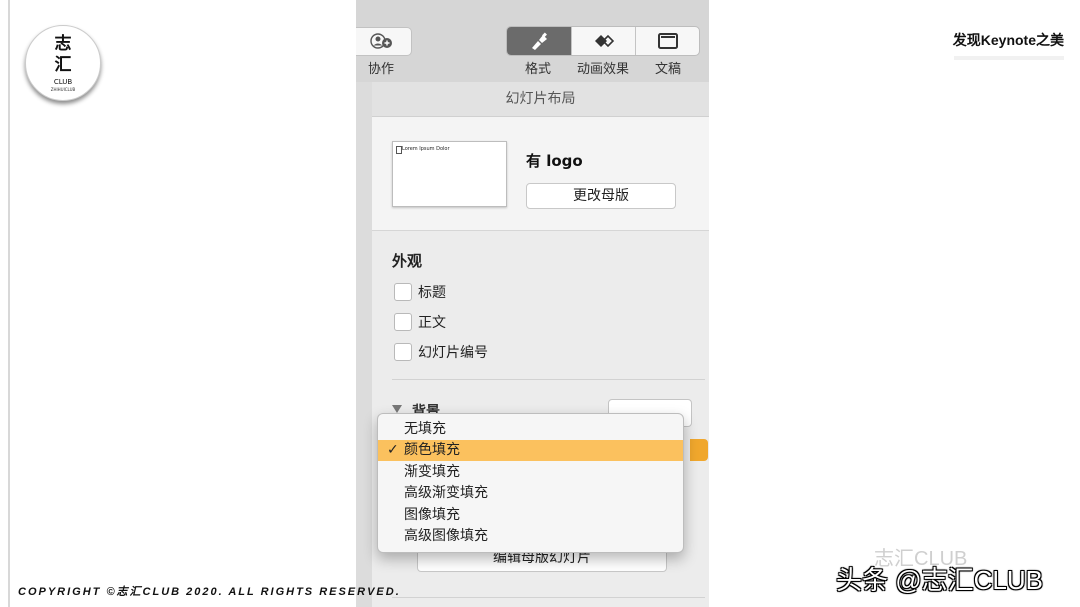 Image resolution: width=1080 pixels, height=607 pixels. I want to click on menu-item-color-fill: ✓ 颜色填充, so click(530, 450).